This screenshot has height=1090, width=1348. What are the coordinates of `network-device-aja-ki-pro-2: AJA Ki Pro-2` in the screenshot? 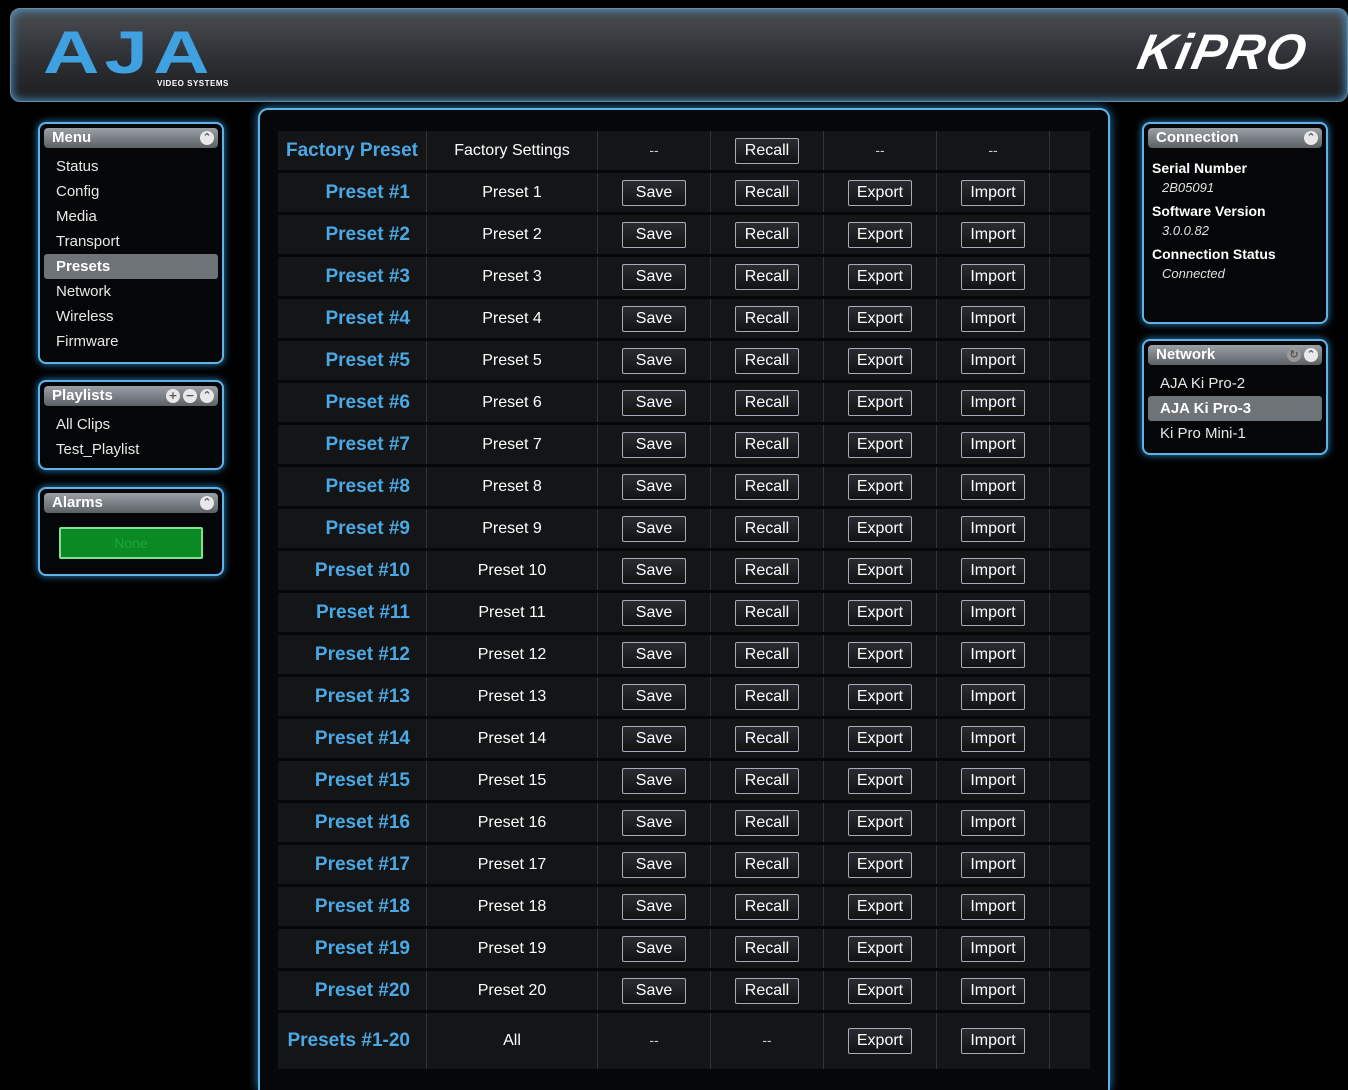 It's located at (1235, 383).